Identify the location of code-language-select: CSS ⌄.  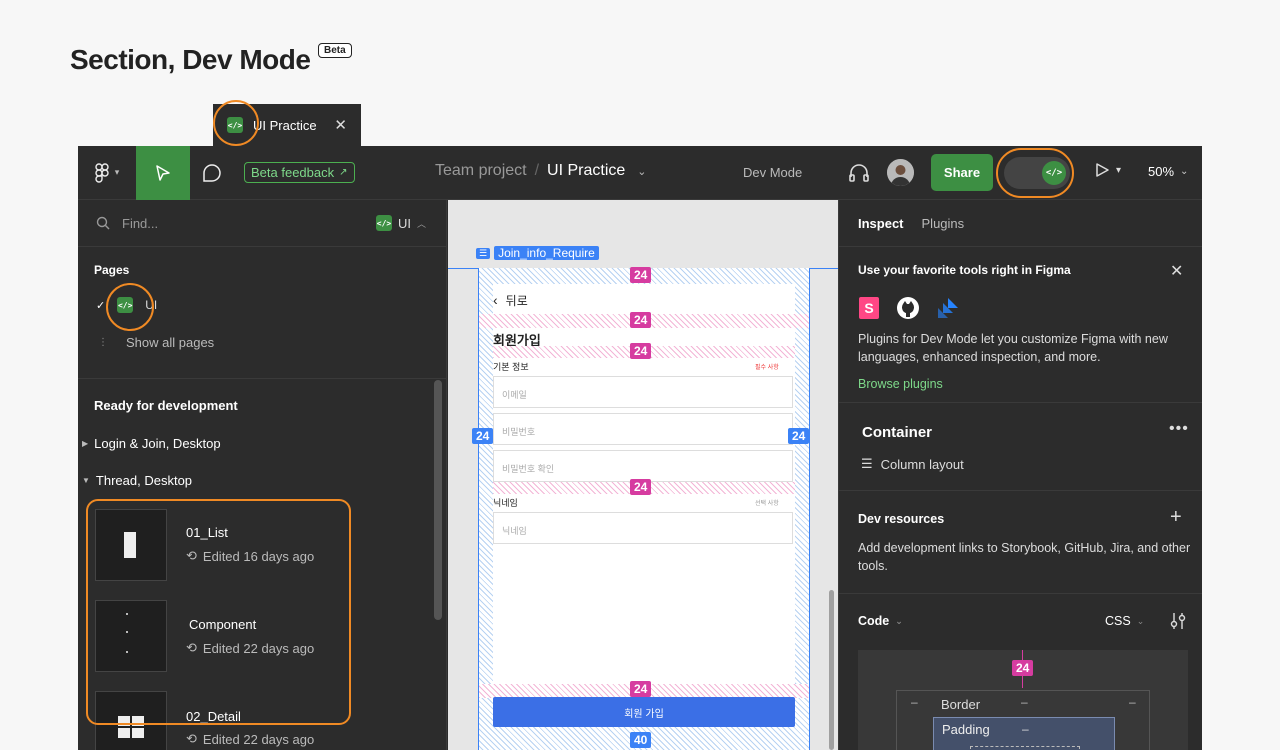
(1124, 621).